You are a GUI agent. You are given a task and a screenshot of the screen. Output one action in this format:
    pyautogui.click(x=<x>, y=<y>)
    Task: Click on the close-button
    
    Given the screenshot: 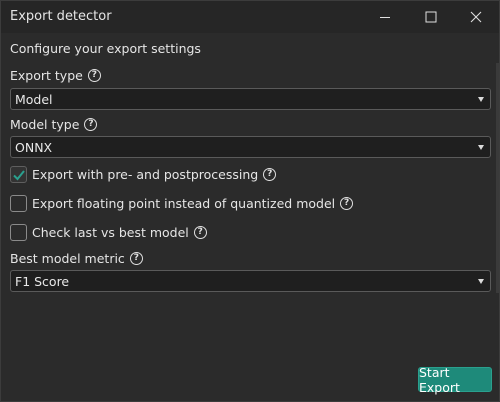 What is the action you would take?
    pyautogui.click(x=476, y=17)
    